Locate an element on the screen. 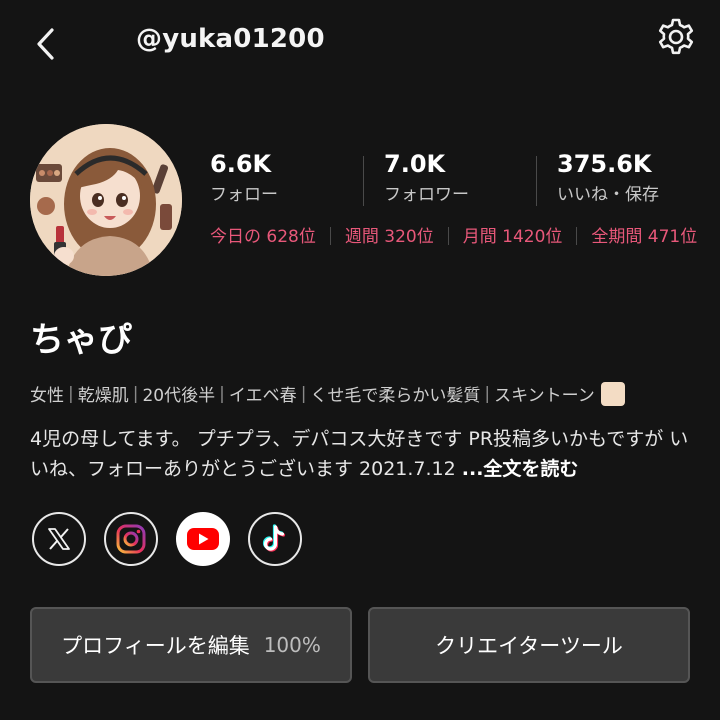 The image size is (720, 720). read-more-link: ...全文を読む is located at coordinates (520, 469).